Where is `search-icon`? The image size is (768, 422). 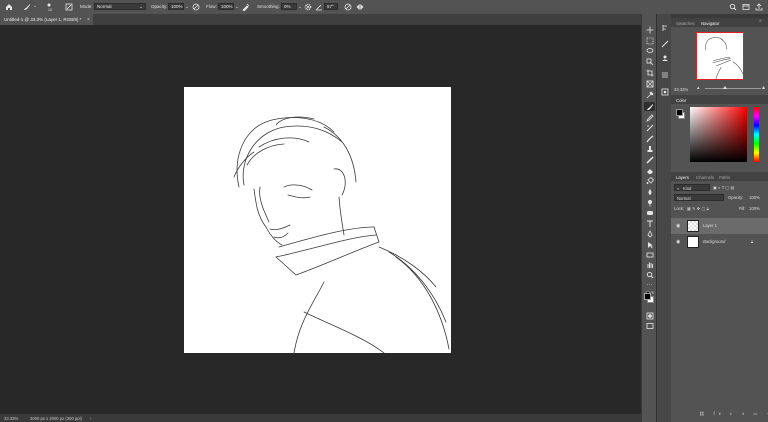
search-icon is located at coordinates (733, 7).